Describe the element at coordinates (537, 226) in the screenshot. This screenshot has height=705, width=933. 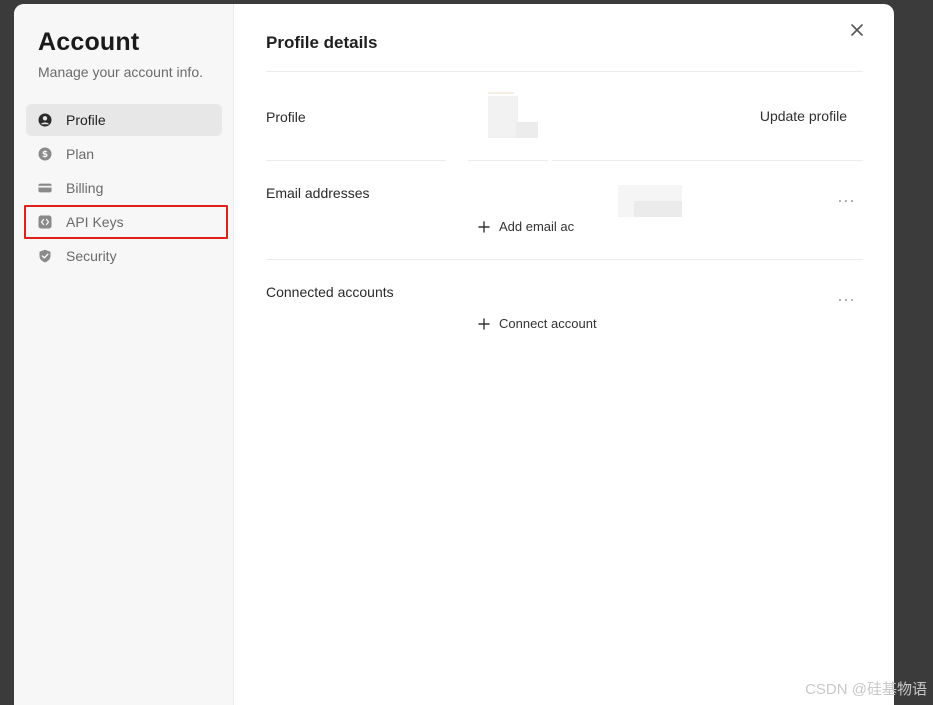
I see `add-email-label: Add email ac` at that location.